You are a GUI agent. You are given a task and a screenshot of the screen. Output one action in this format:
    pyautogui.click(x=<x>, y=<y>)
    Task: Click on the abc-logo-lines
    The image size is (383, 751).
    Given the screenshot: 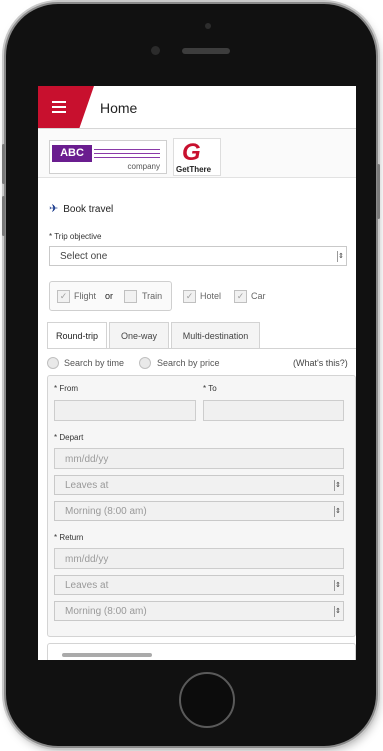 What is the action you would take?
    pyautogui.click(x=127, y=155)
    